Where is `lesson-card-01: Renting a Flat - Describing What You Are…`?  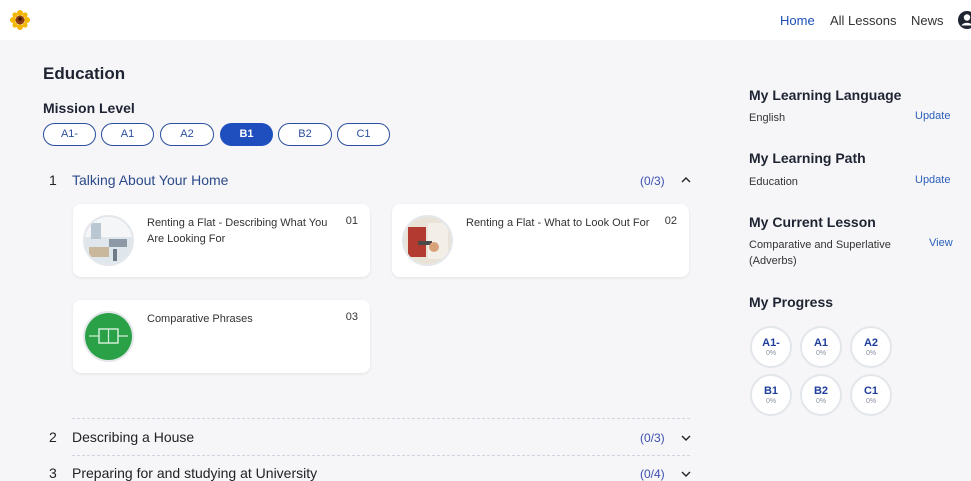
lesson-card-01: Renting a Flat - Describing What You Are… is located at coordinates (221, 240).